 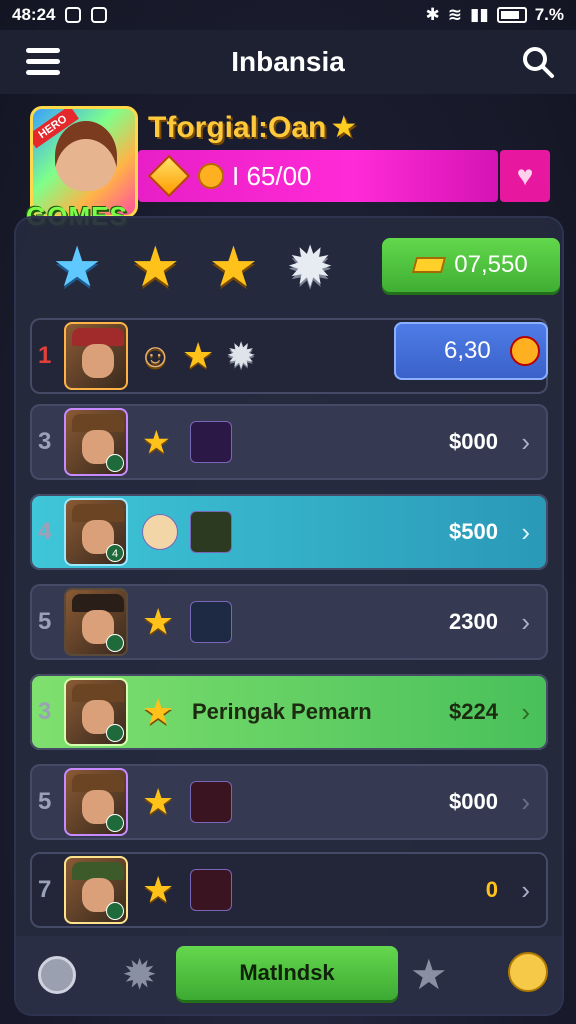 I want to click on heart-icon: ♥, so click(x=525, y=175).